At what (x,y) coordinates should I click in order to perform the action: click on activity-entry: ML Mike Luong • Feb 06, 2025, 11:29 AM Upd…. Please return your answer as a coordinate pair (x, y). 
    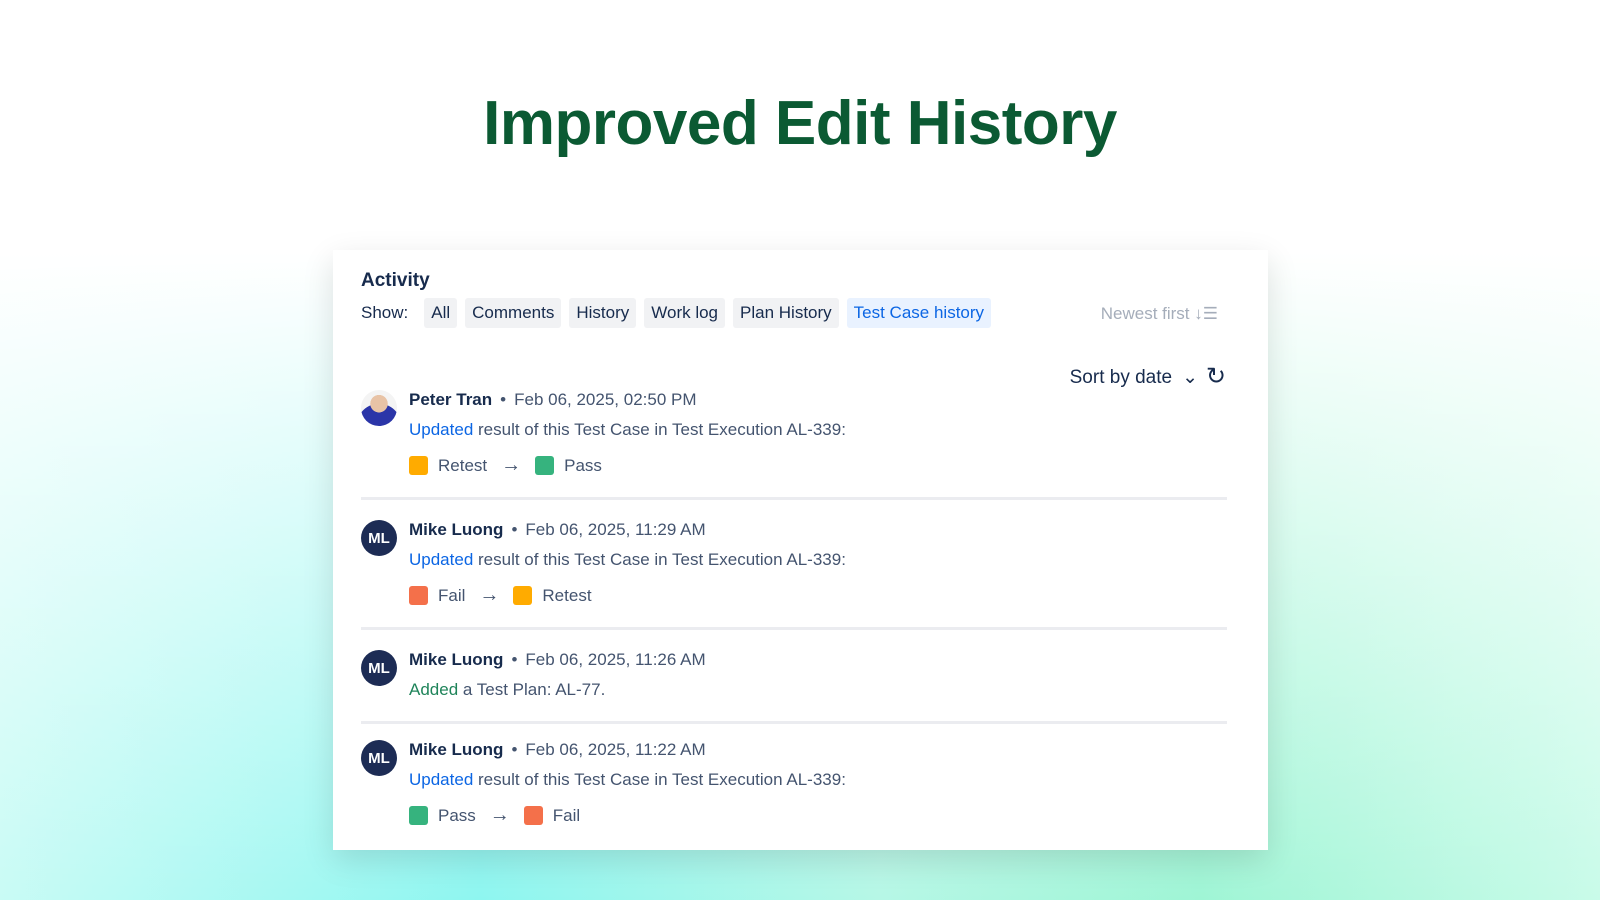
    Looking at the image, I should click on (794, 575).